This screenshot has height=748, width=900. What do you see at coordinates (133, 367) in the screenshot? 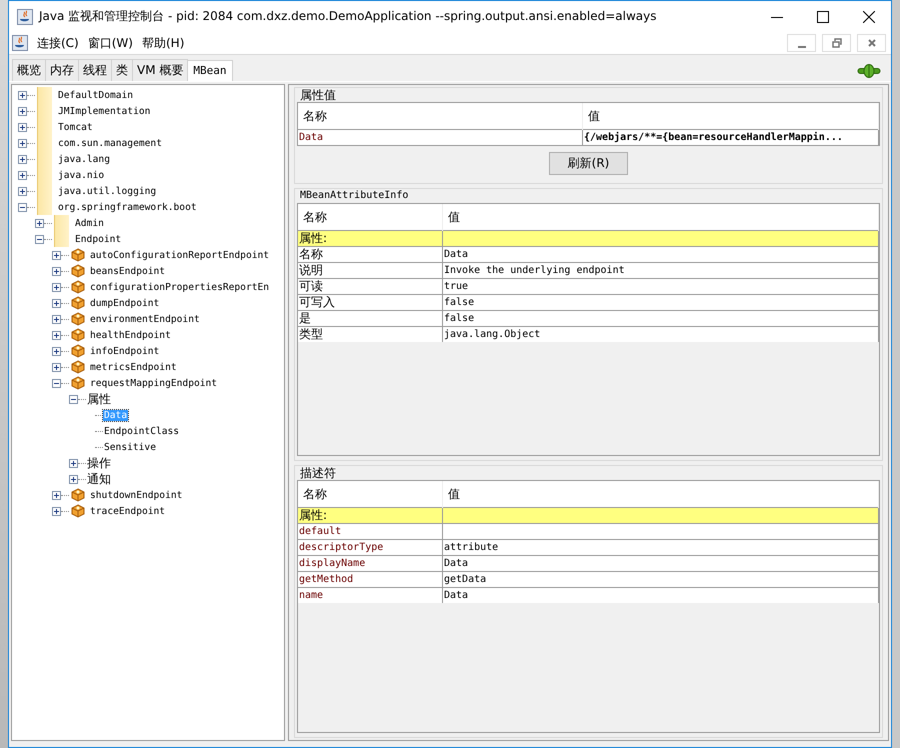
I see `tree-item: metricsEndpoint` at bounding box center [133, 367].